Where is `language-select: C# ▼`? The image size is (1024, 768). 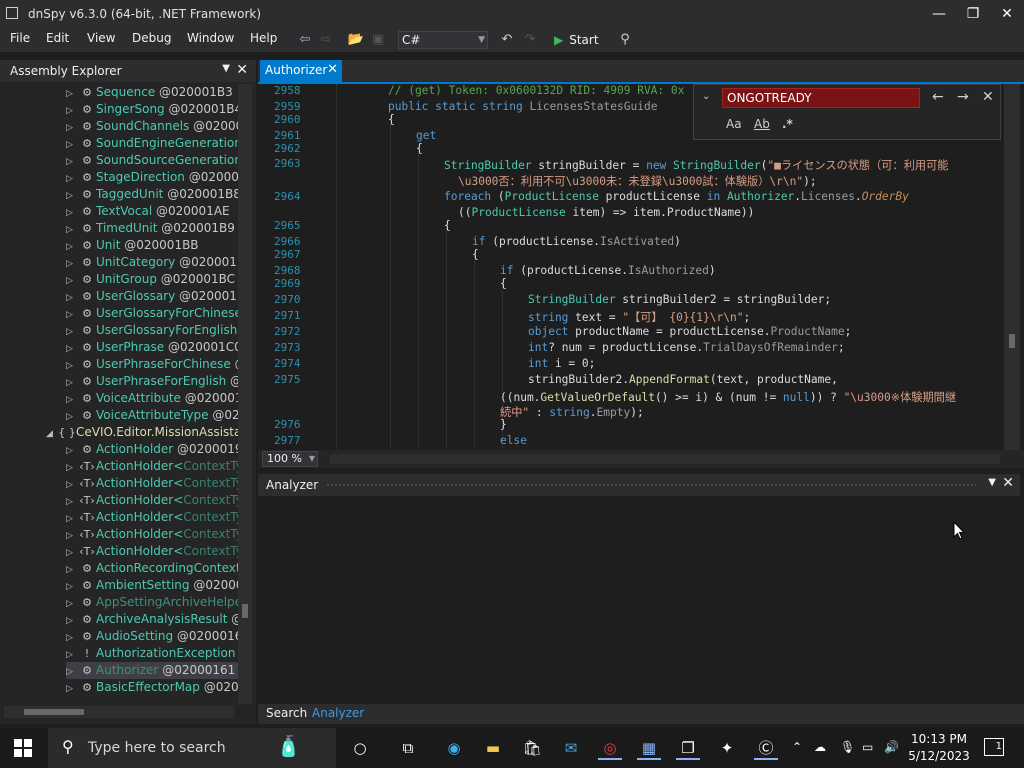
language-select: C# ▼ is located at coordinates (443, 40).